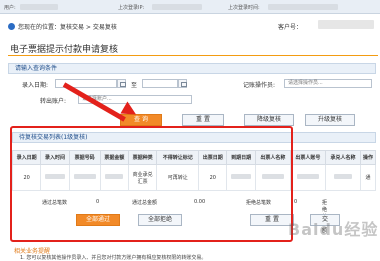 The image size is (380, 261). Describe the element at coordinates (343, 157) in the screenshot. I see `col-acceptor-name: 承兑人名称` at that location.